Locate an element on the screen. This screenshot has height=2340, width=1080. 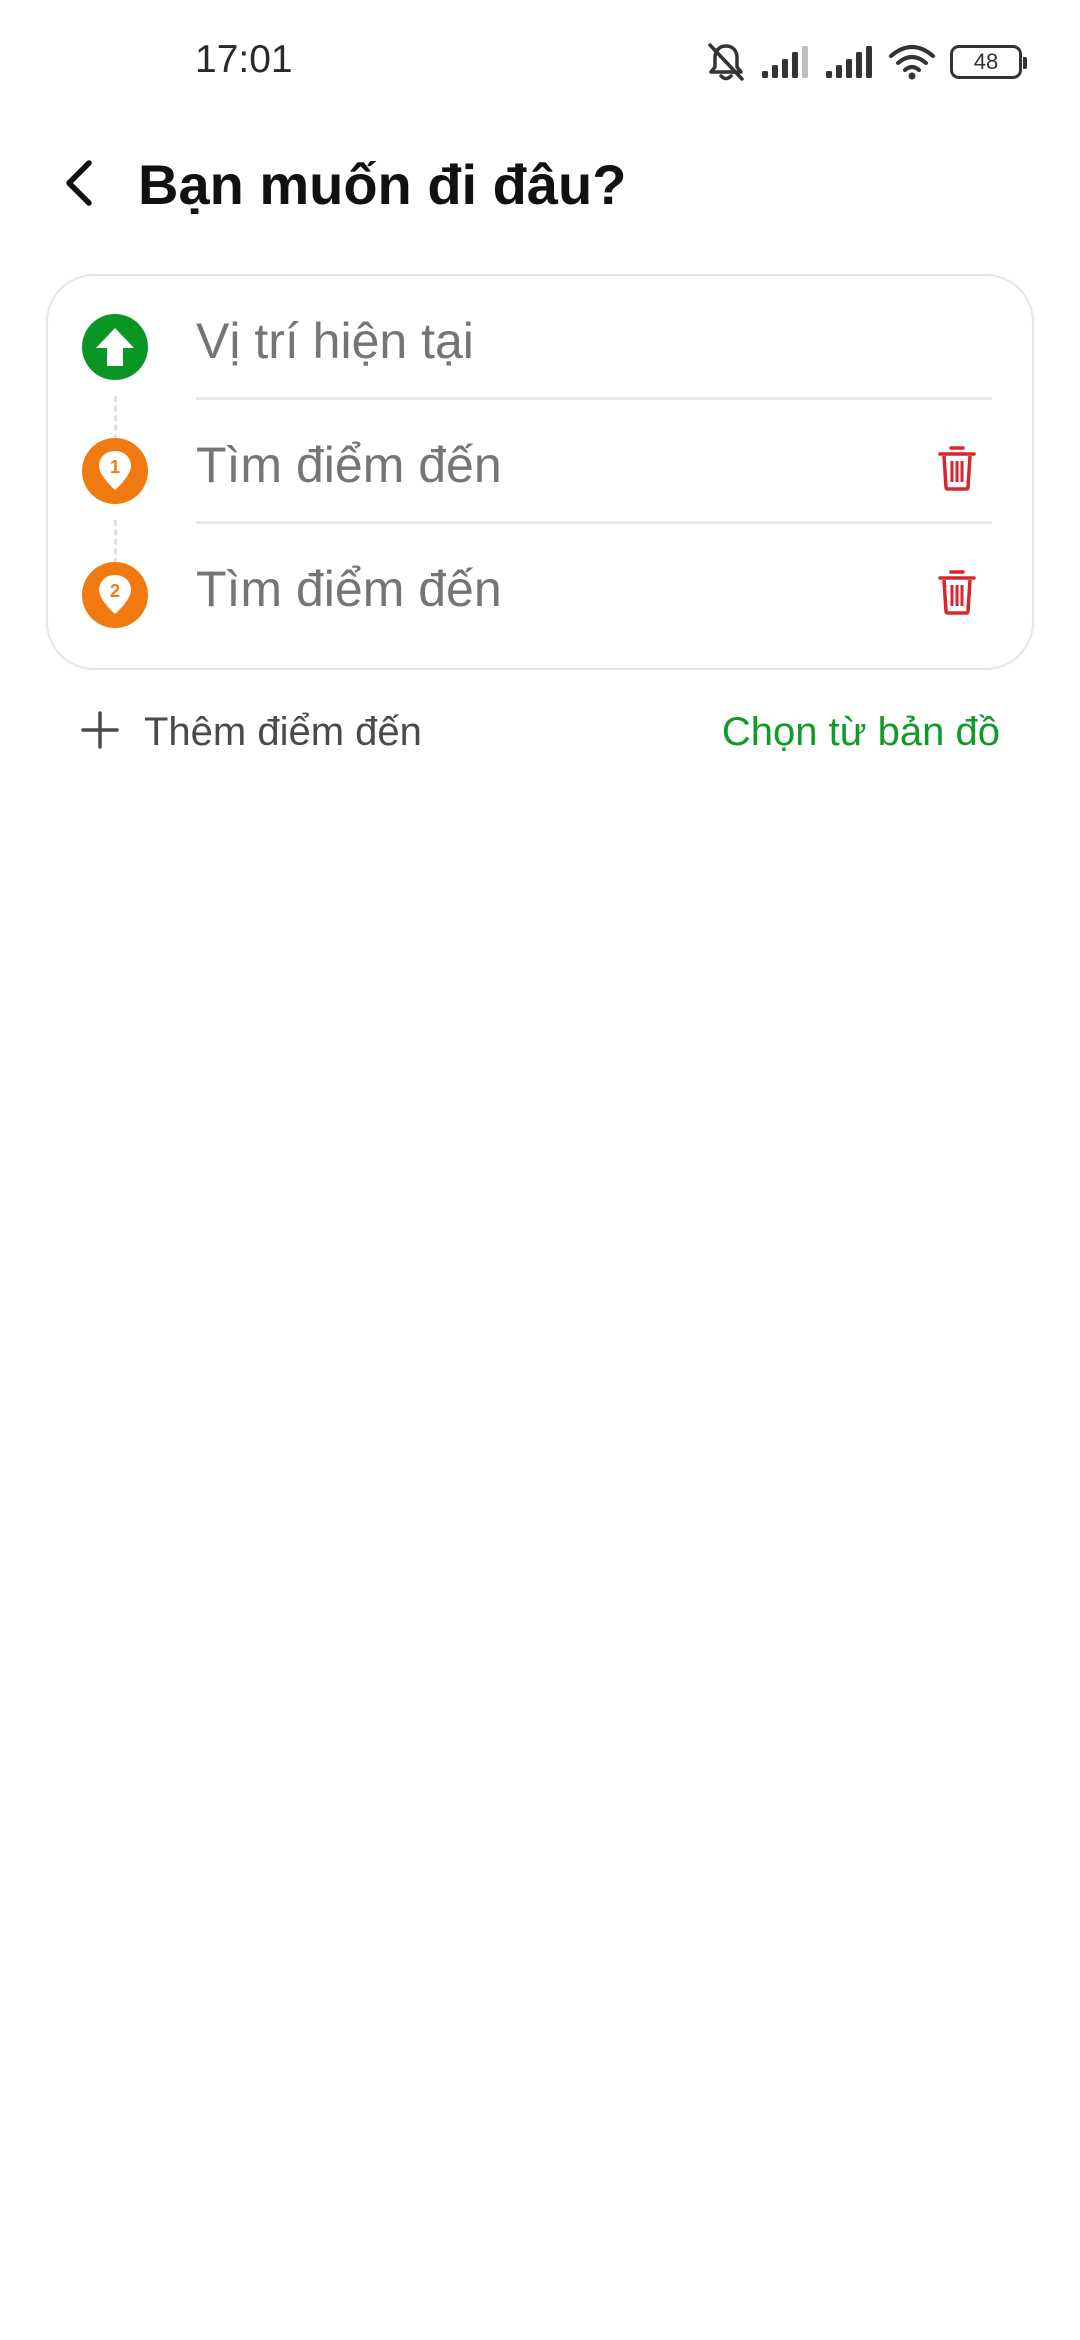
plus-icon is located at coordinates (100, 732).